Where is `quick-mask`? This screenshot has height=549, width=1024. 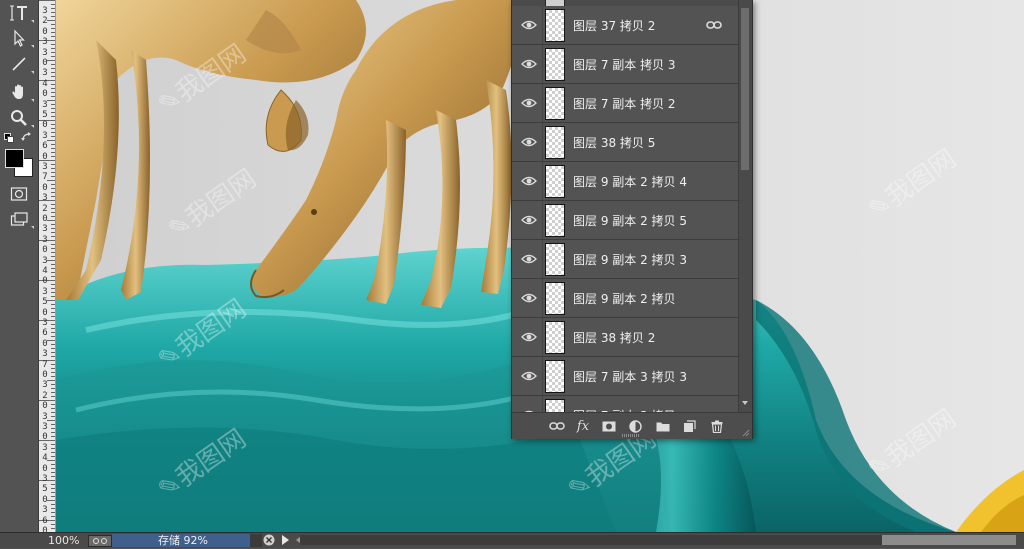
quick-mask is located at coordinates (19, 194).